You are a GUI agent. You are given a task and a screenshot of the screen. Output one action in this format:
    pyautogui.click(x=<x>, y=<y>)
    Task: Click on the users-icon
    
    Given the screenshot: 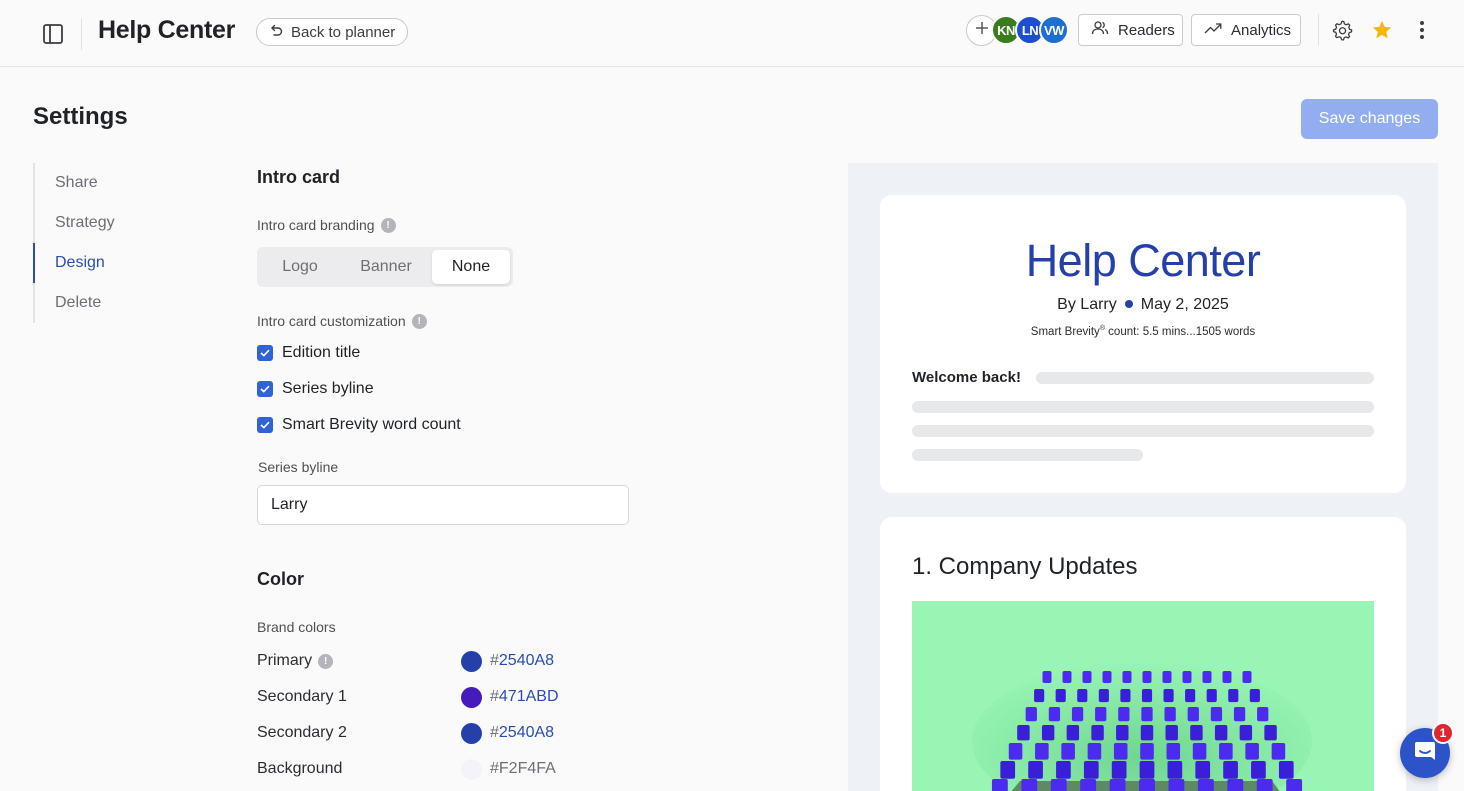 What is the action you would take?
    pyautogui.click(x=1100, y=30)
    